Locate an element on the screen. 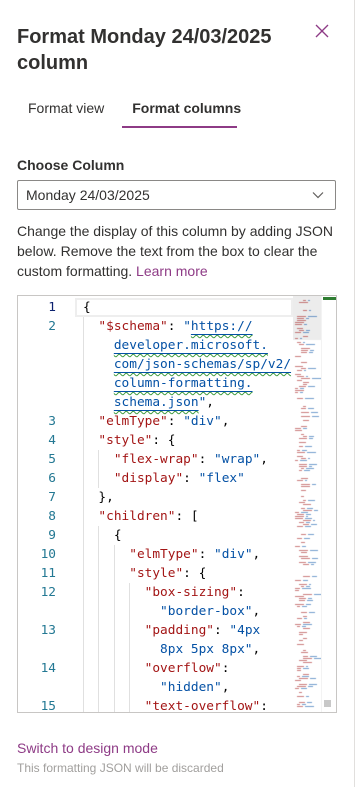 This screenshot has height=787, width=355. code-text: "children": [ is located at coordinates (141, 516).